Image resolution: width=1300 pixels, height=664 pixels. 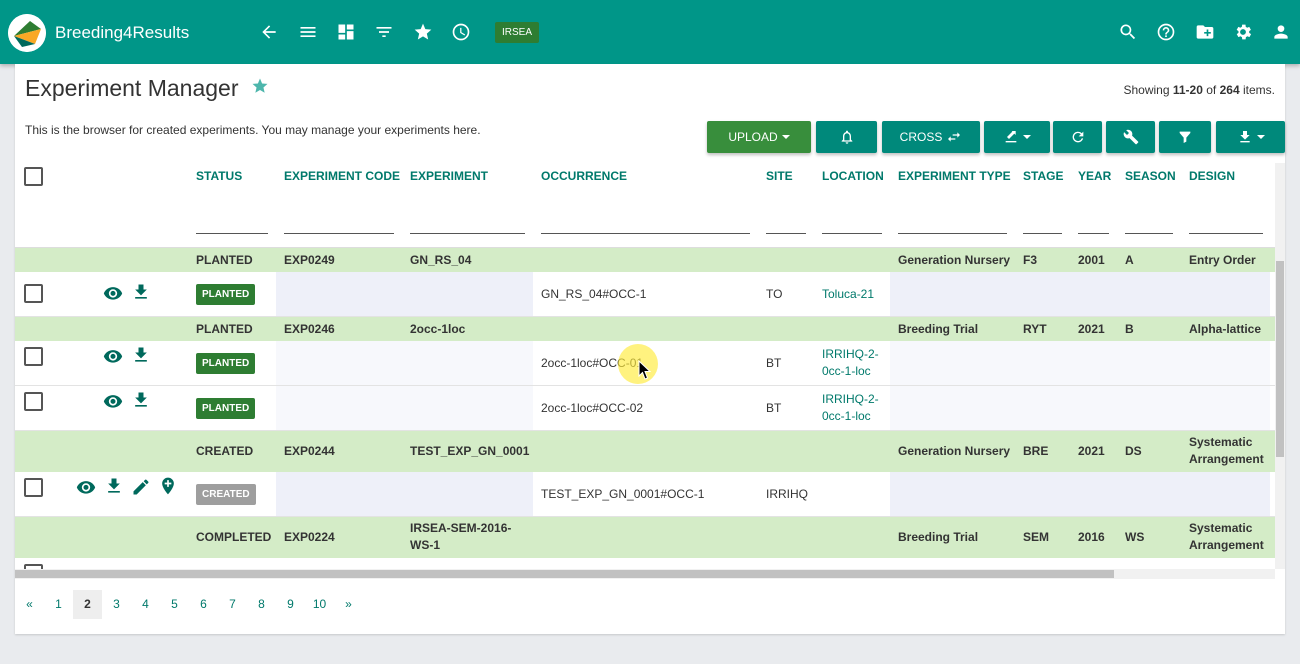 I want to click on filter-button, so click(x=1185, y=137).